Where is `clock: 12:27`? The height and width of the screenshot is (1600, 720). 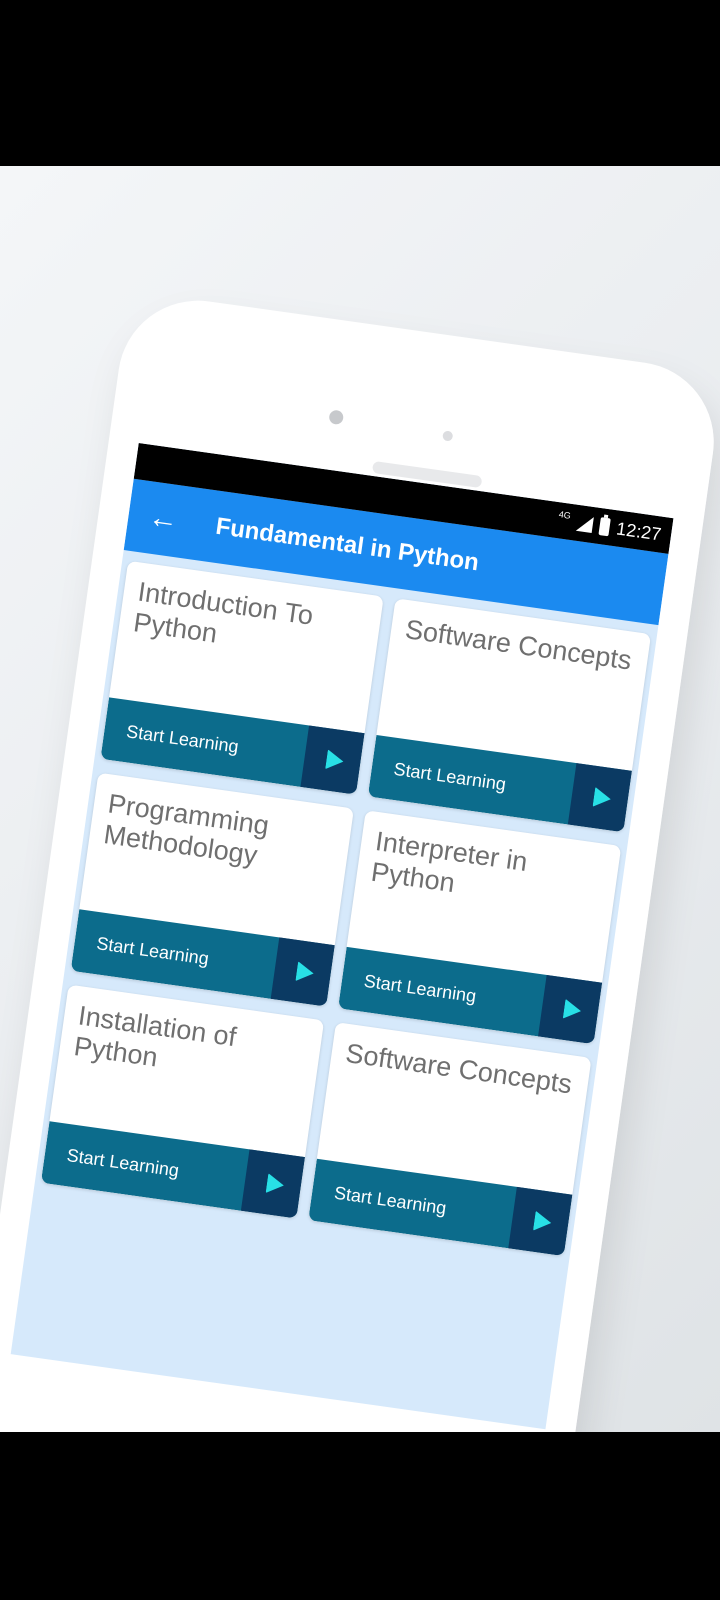
clock: 12:27 is located at coordinates (639, 531).